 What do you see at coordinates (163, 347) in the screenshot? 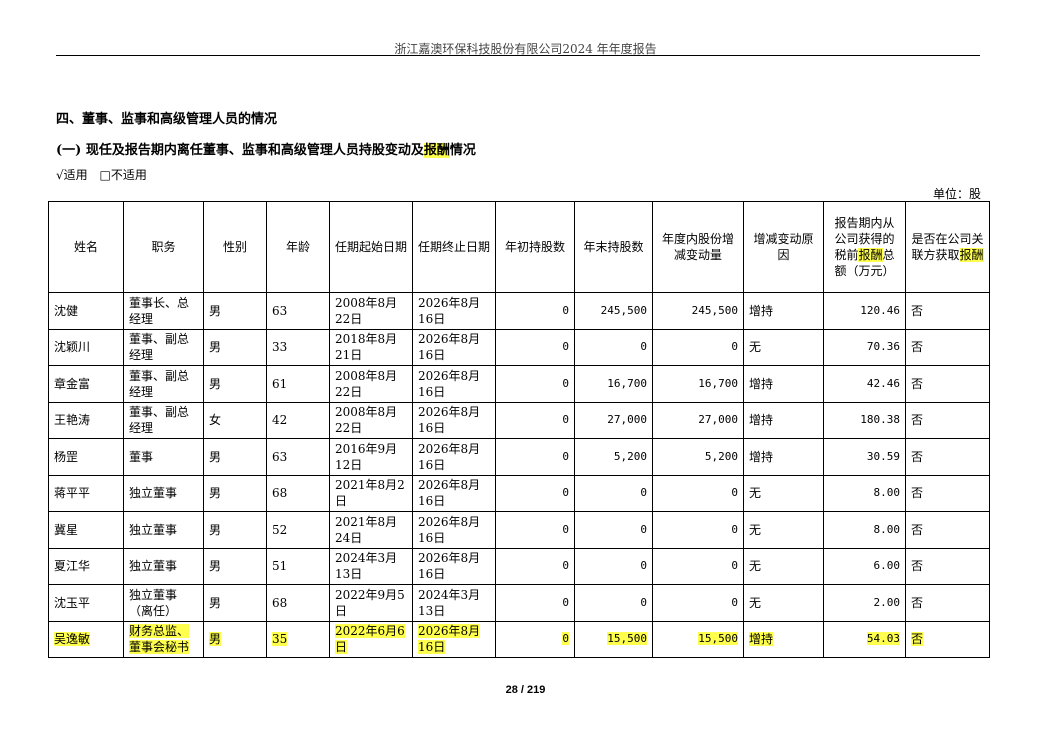
I see `cell-position: 董事、副总经理` at bounding box center [163, 347].